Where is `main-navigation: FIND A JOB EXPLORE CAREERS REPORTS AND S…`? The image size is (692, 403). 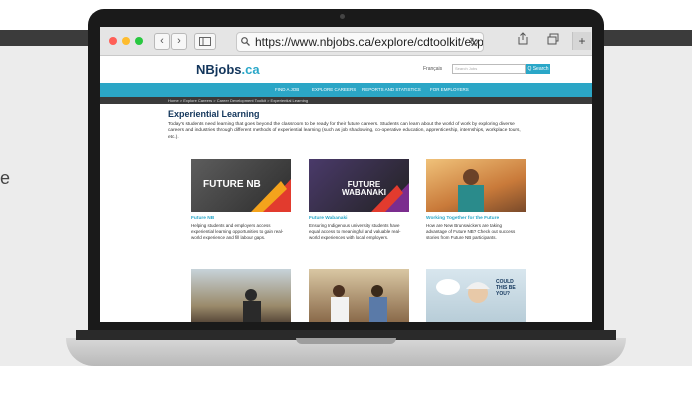 main-navigation: FIND A JOB EXPLORE CAREERS REPORTS AND S… is located at coordinates (346, 90).